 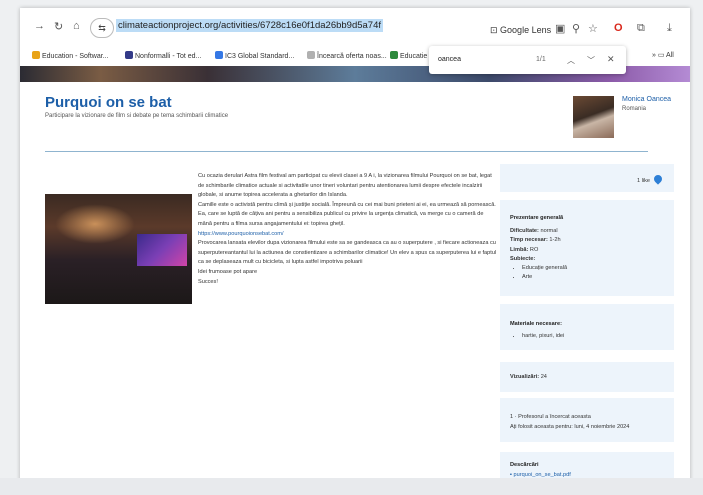 I want to click on difficulty-value: normal, so click(x=549, y=231).